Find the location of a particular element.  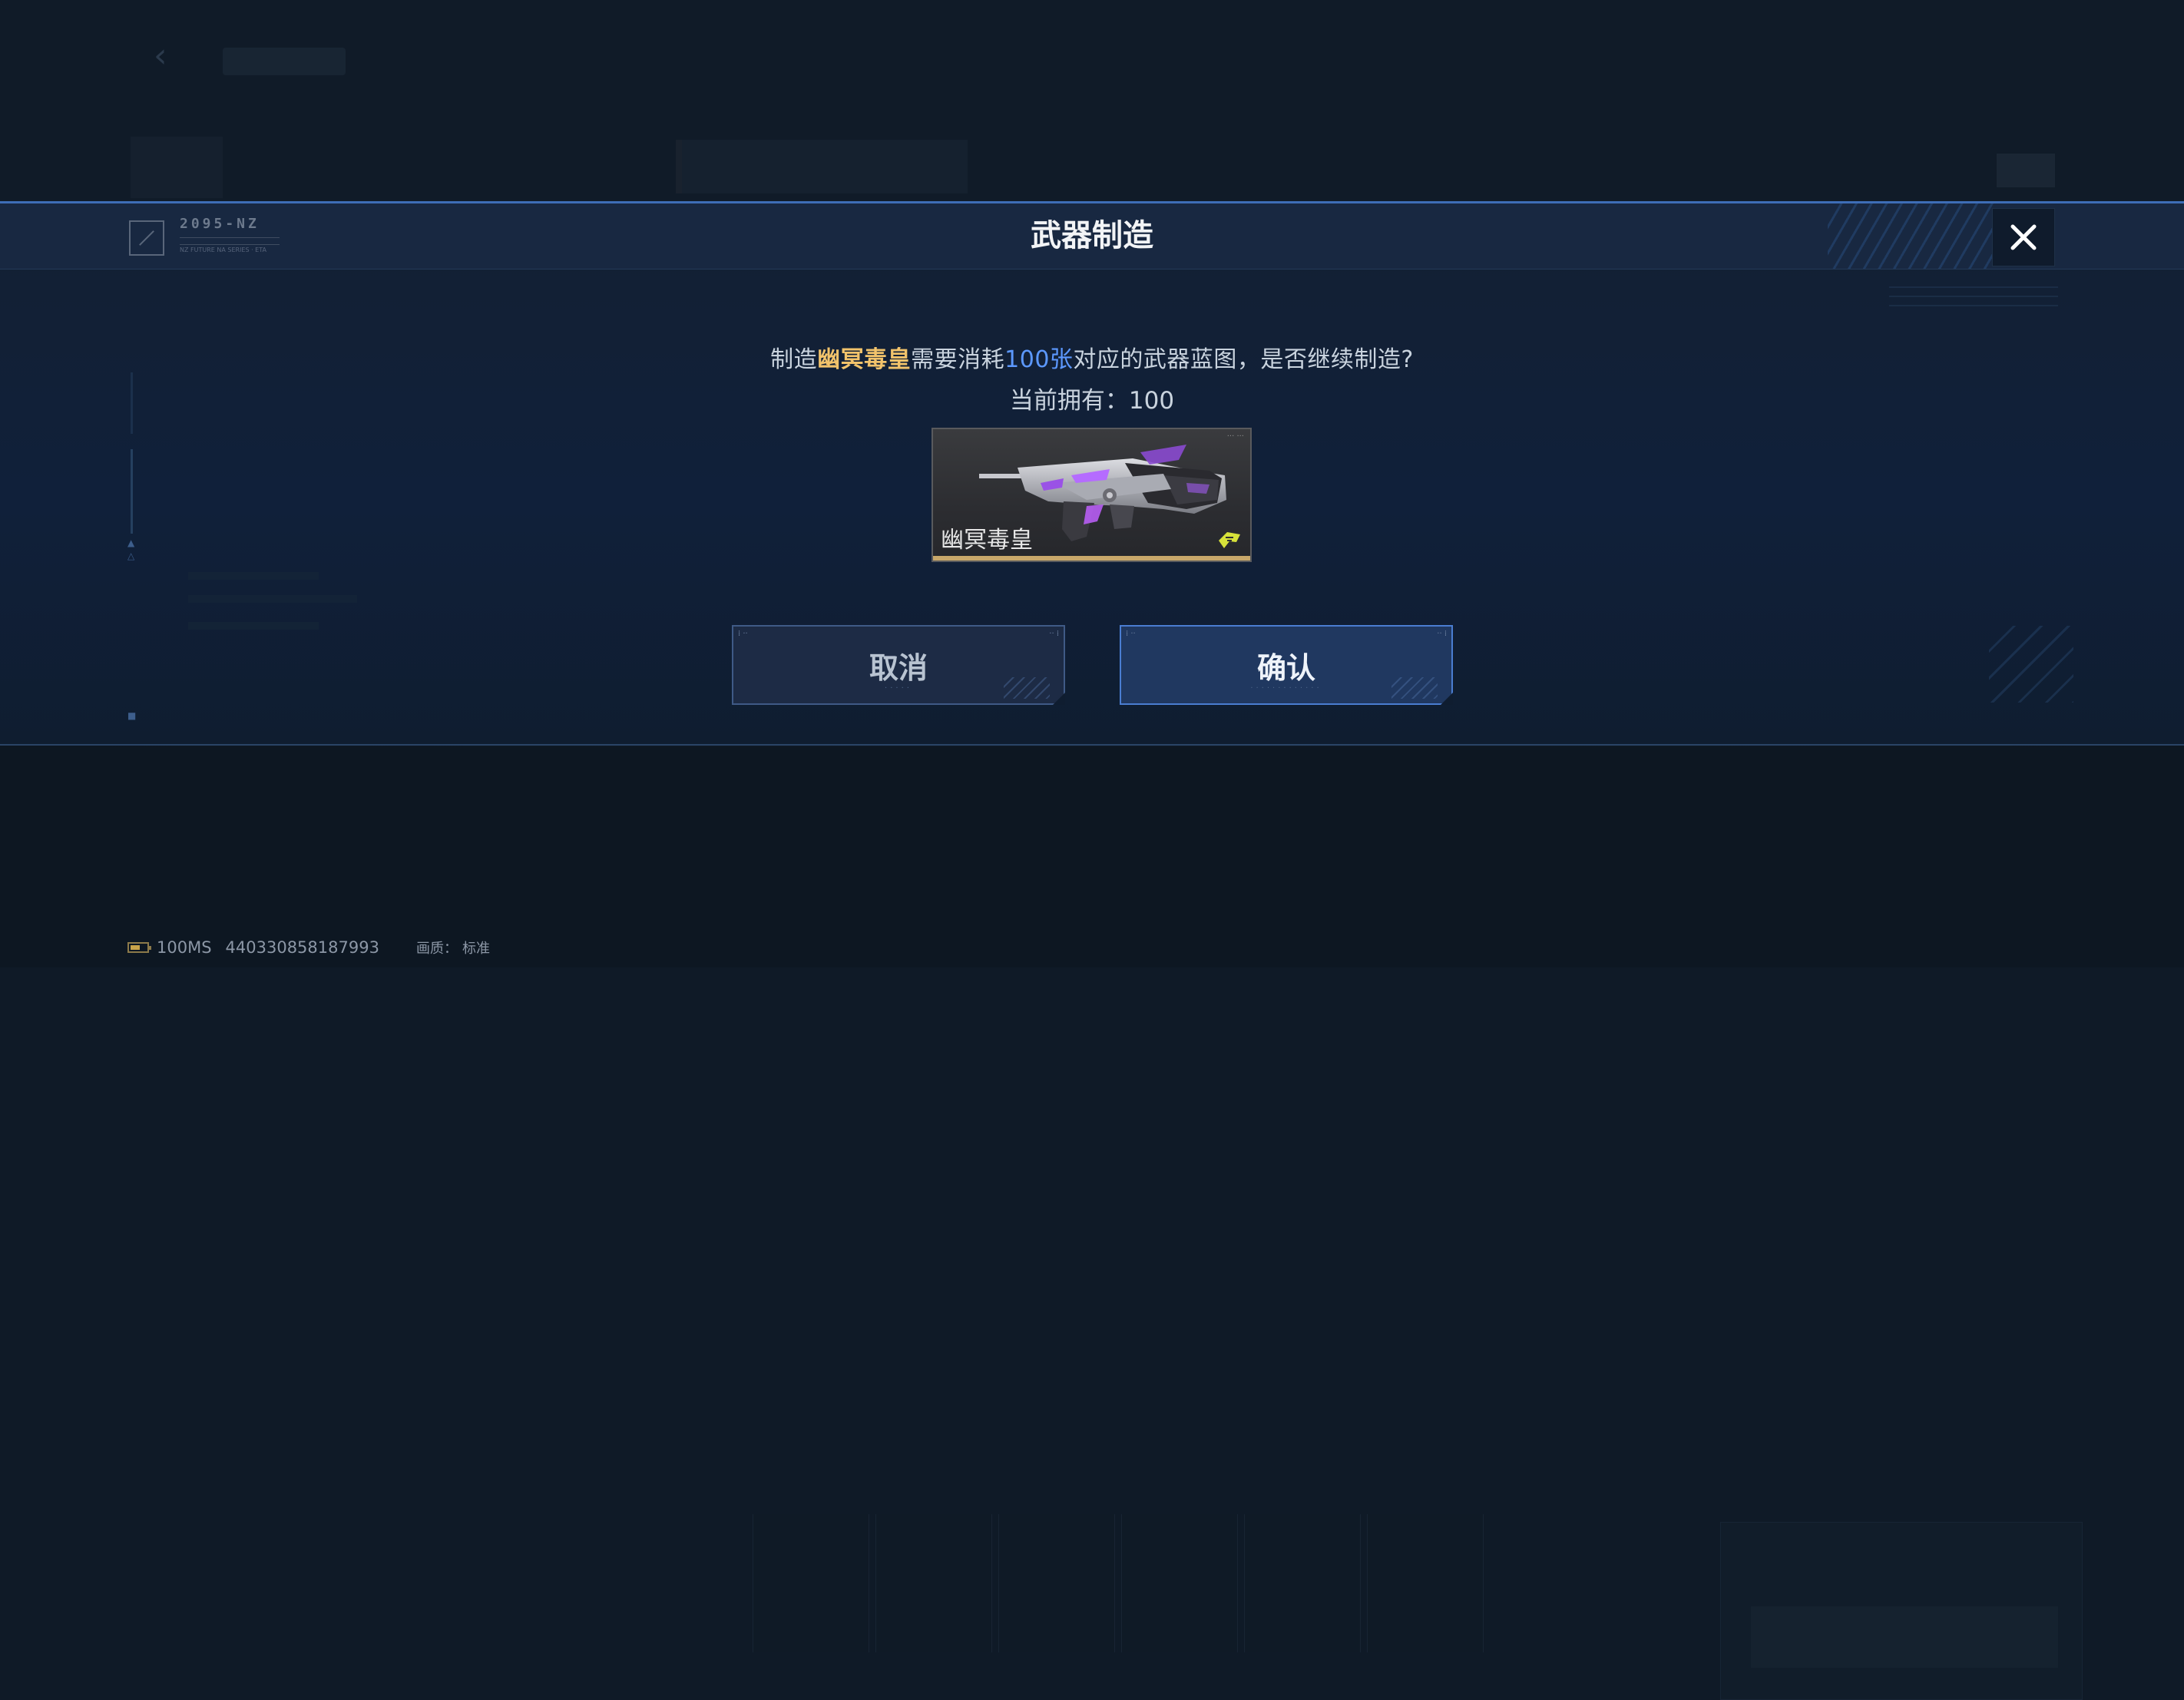

background-top-area: ‹ is located at coordinates (1092, 100).